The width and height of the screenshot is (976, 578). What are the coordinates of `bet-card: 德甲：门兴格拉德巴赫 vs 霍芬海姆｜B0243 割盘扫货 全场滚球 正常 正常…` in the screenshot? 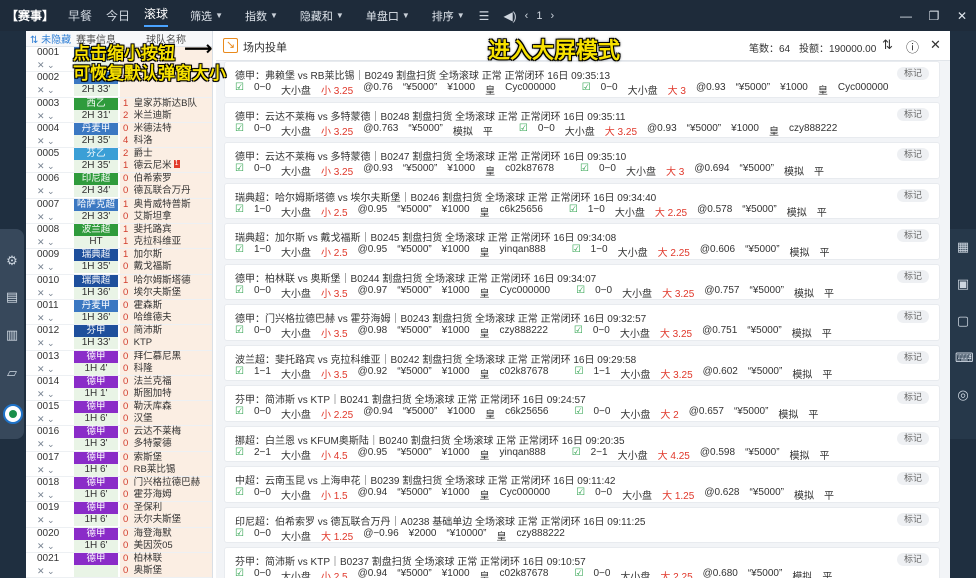 It's located at (582, 322).